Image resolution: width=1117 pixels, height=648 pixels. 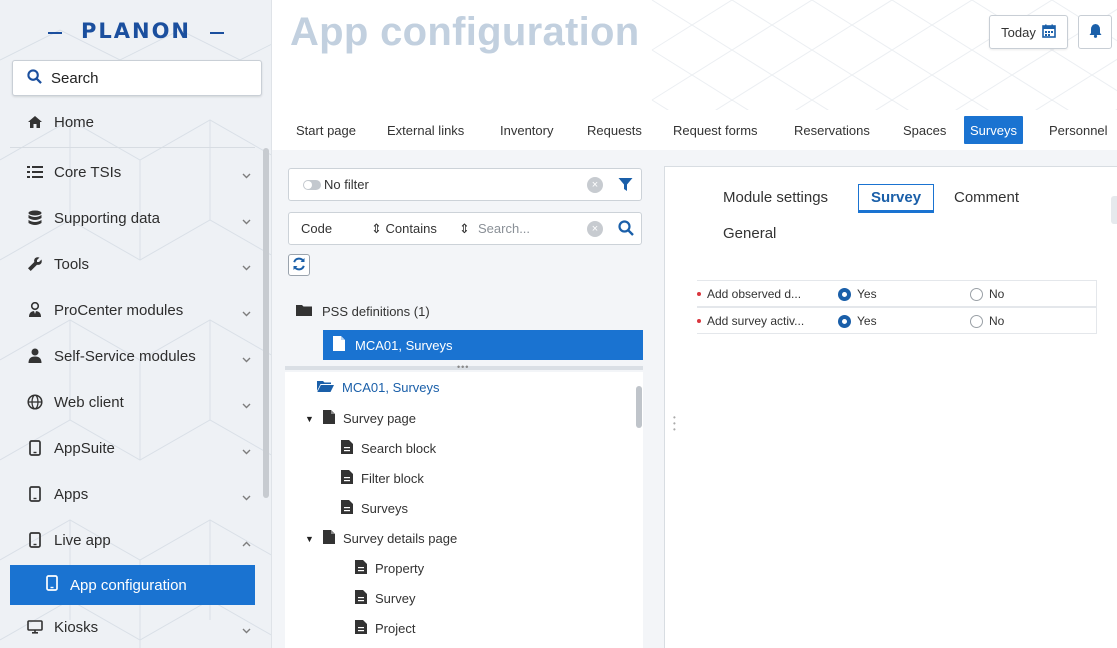 I want to click on sidebar-item-procenter-modules: ProCenter modules, so click(x=132, y=310).